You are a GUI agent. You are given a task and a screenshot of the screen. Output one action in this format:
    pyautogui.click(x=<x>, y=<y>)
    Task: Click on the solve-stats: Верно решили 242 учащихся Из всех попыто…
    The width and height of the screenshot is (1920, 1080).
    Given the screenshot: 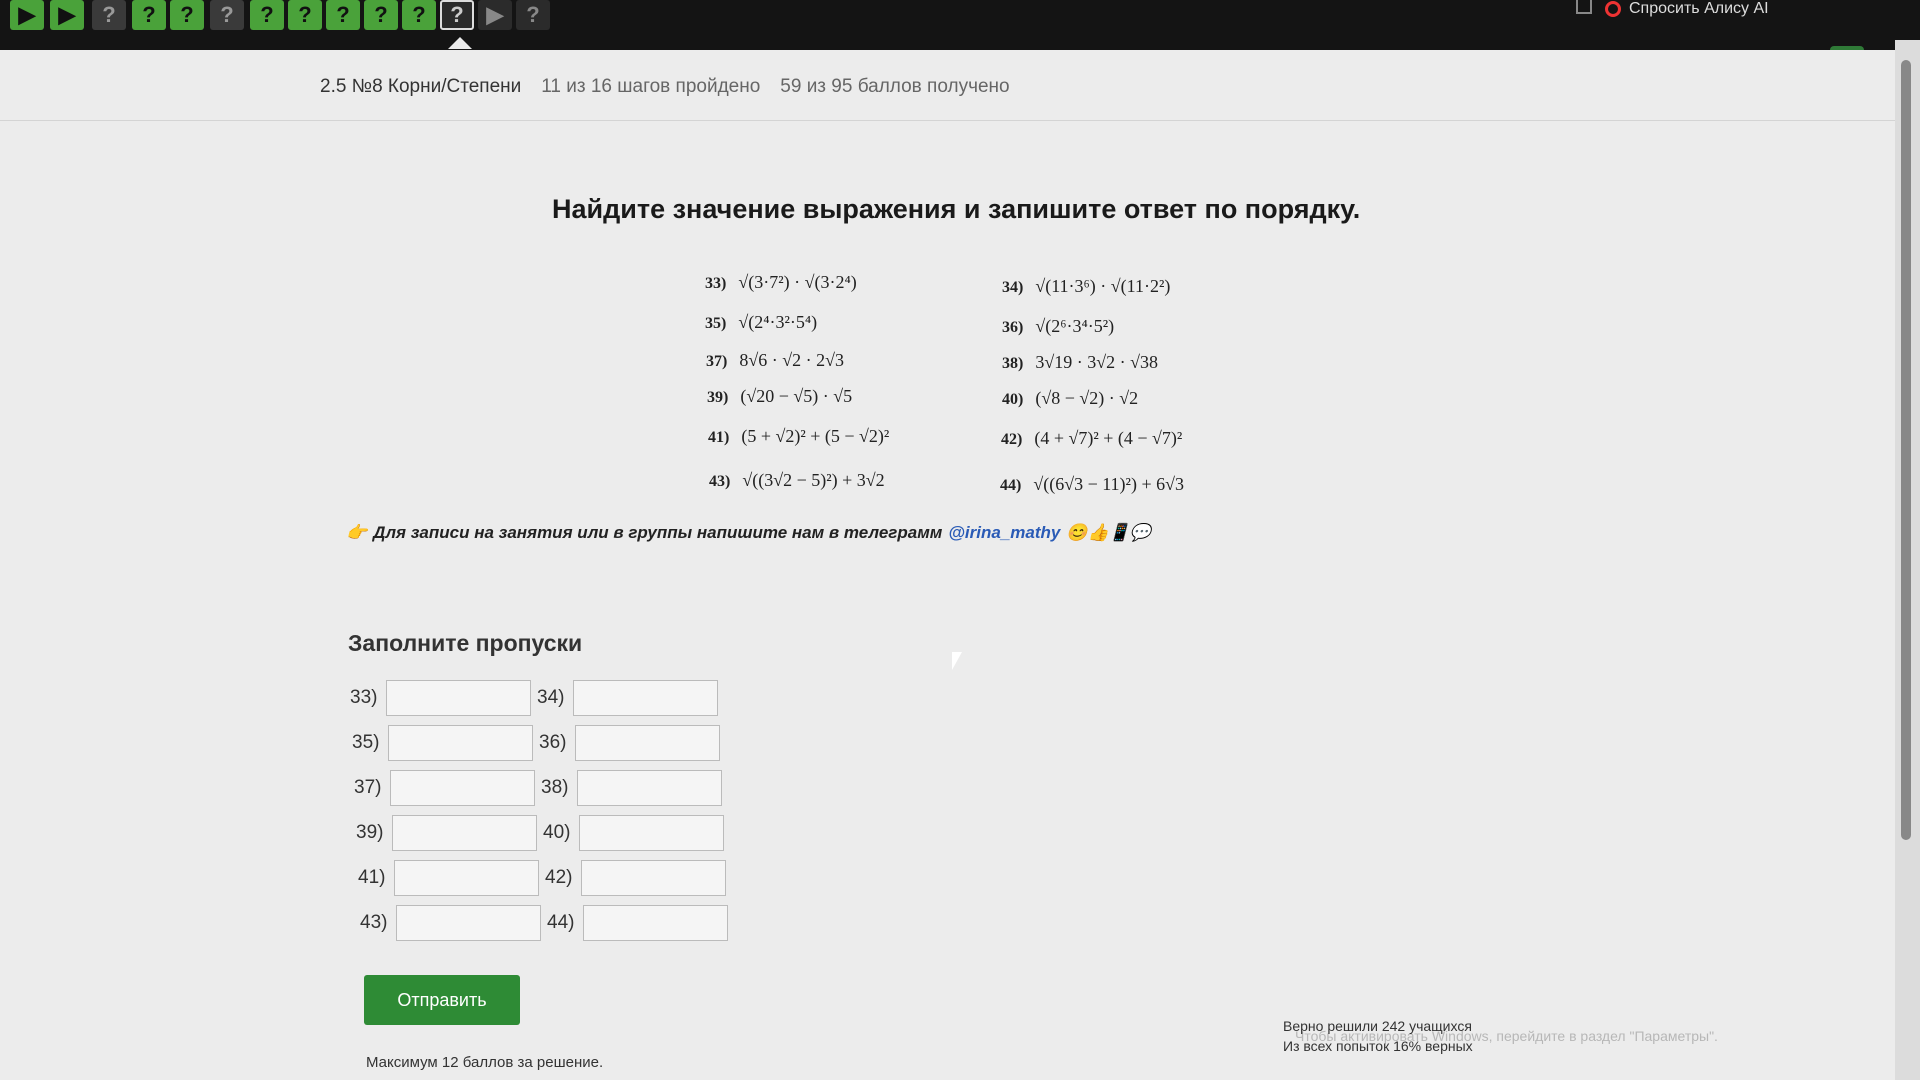 What is the action you would take?
    pyautogui.click(x=1378, y=1036)
    